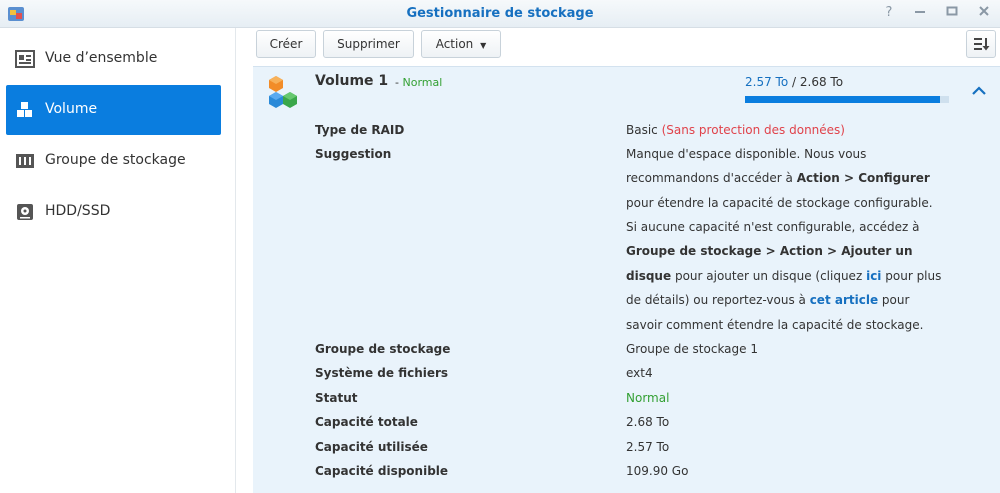 The height and width of the screenshot is (493, 1000). I want to click on minimize-icon, so click(920, 13).